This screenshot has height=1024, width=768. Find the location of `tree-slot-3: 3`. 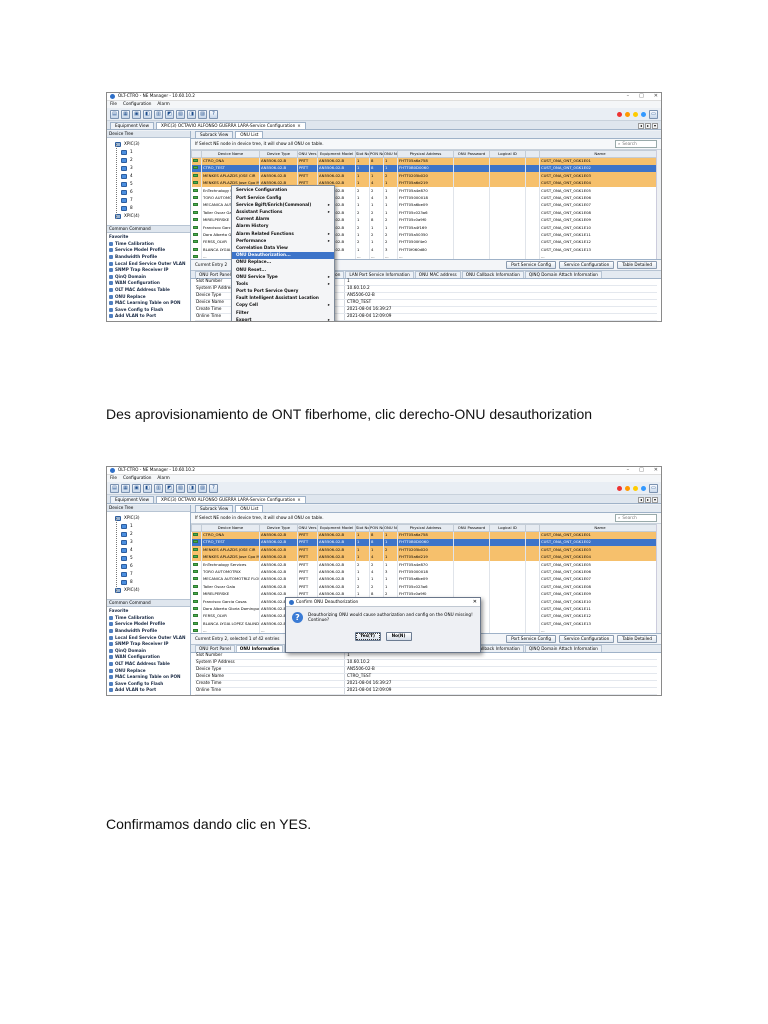

tree-slot-3: 3 is located at coordinates (155, 542).